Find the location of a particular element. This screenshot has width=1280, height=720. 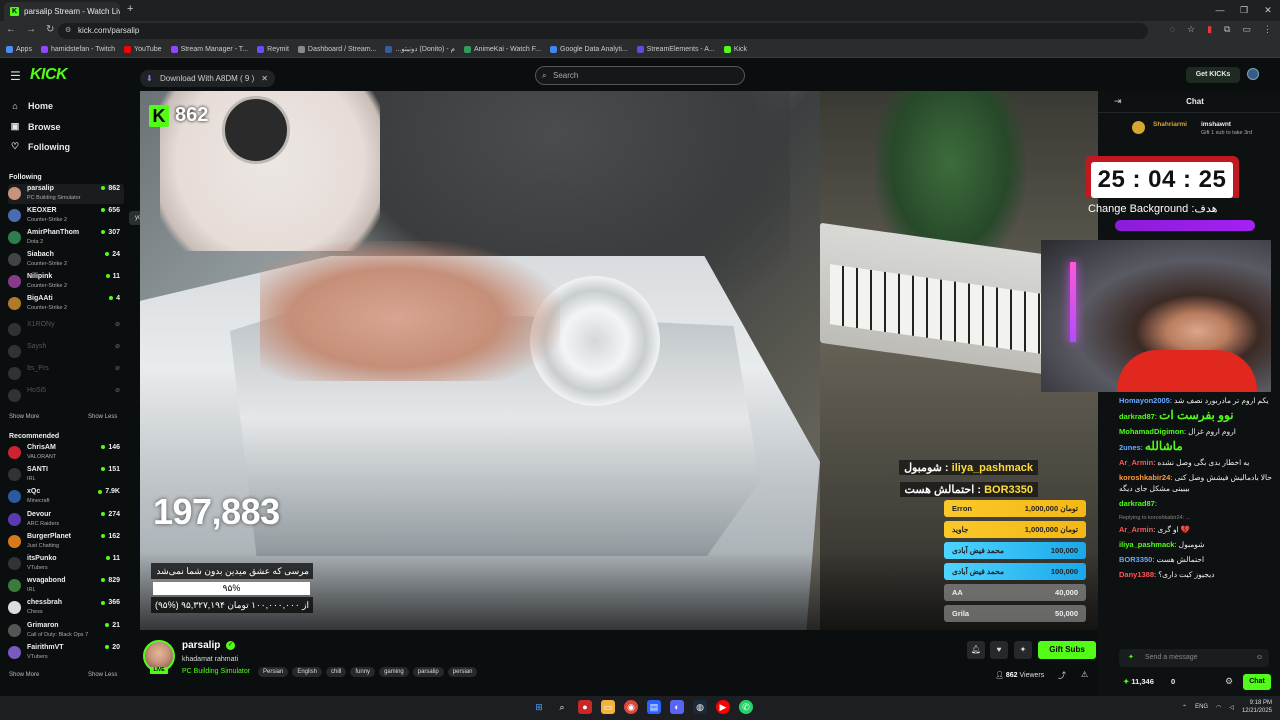

sidebar-channel: parsalip PC Building Simulator 862 is located at coordinates (66, 194).